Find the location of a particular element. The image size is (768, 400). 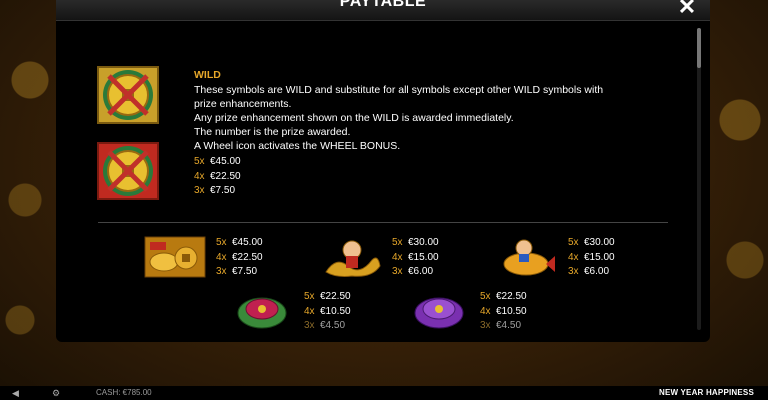

wild-description-line: prize enhancements. is located at coordinates (243, 104).